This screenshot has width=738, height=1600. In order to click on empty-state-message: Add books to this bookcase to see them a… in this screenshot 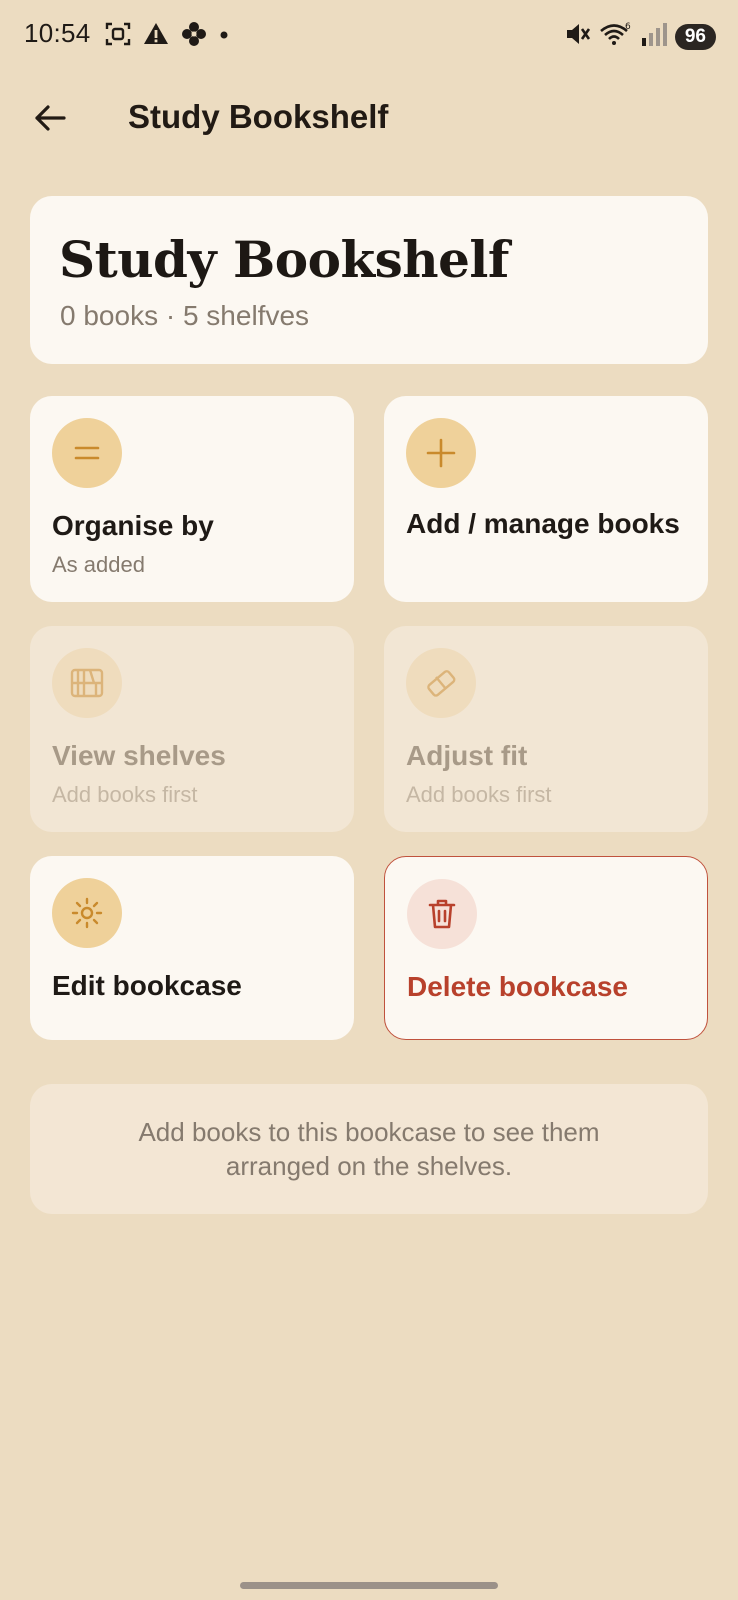, I will do `click(369, 1149)`.